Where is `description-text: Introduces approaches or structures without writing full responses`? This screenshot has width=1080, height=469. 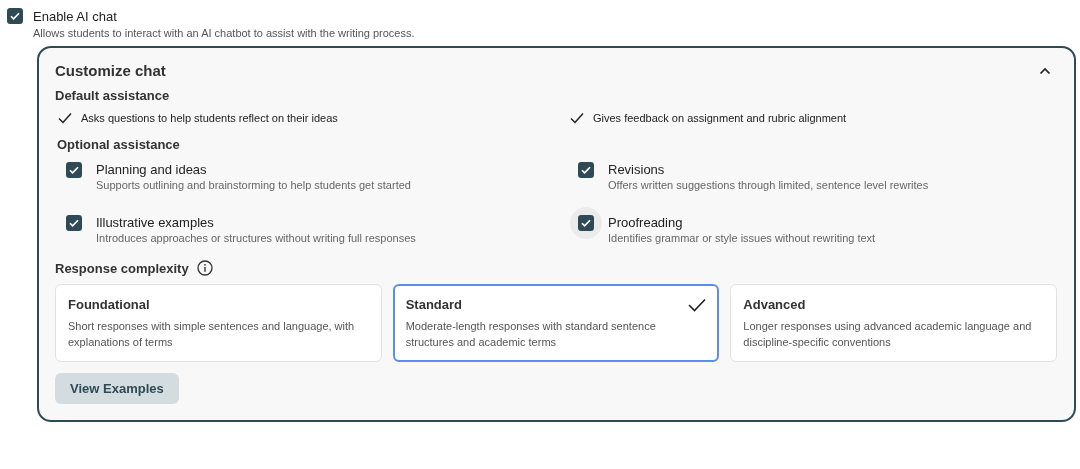 description-text: Introduces approaches or structures without writing full responses is located at coordinates (256, 238).